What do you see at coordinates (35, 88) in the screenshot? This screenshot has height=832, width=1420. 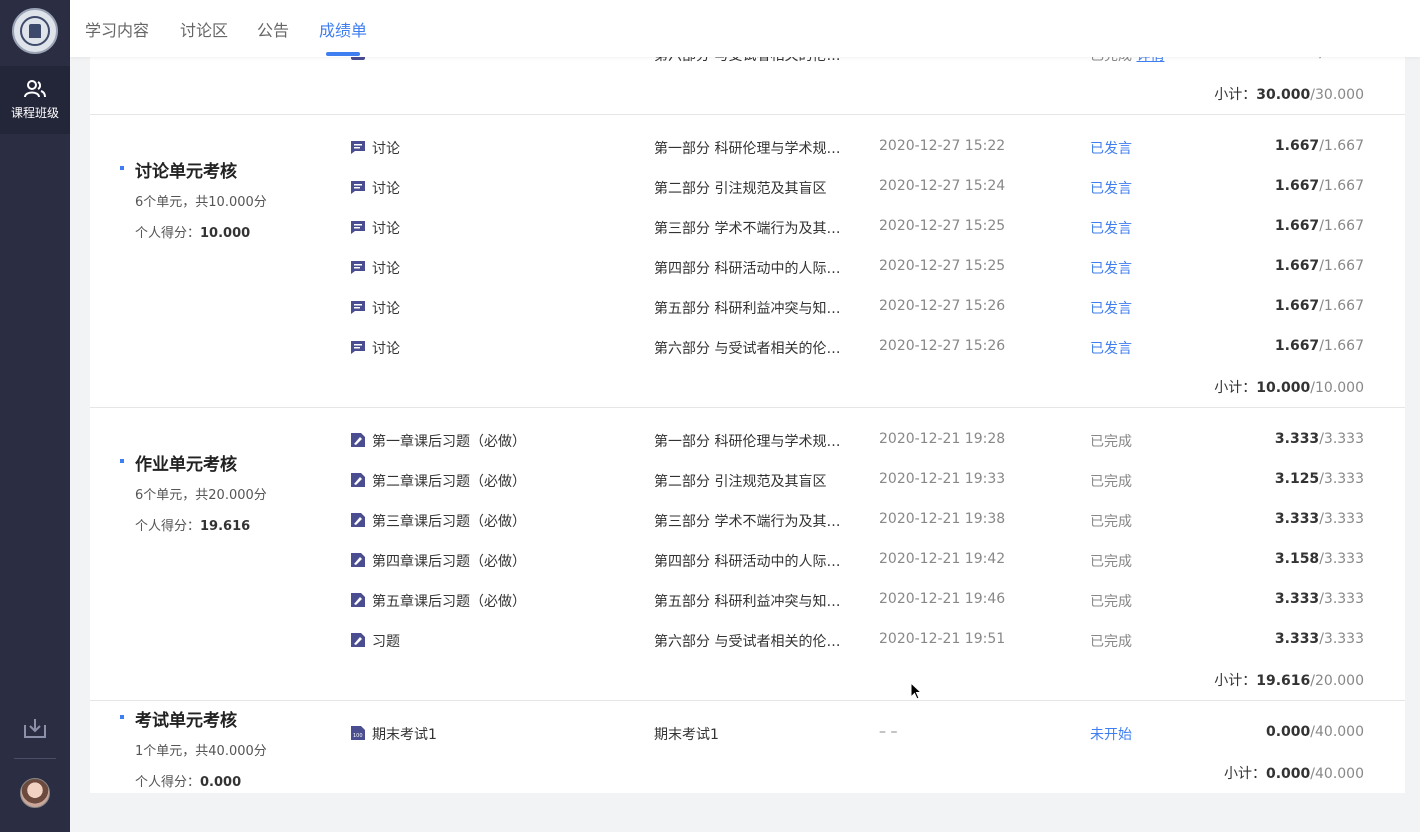 I see `users-icon` at bounding box center [35, 88].